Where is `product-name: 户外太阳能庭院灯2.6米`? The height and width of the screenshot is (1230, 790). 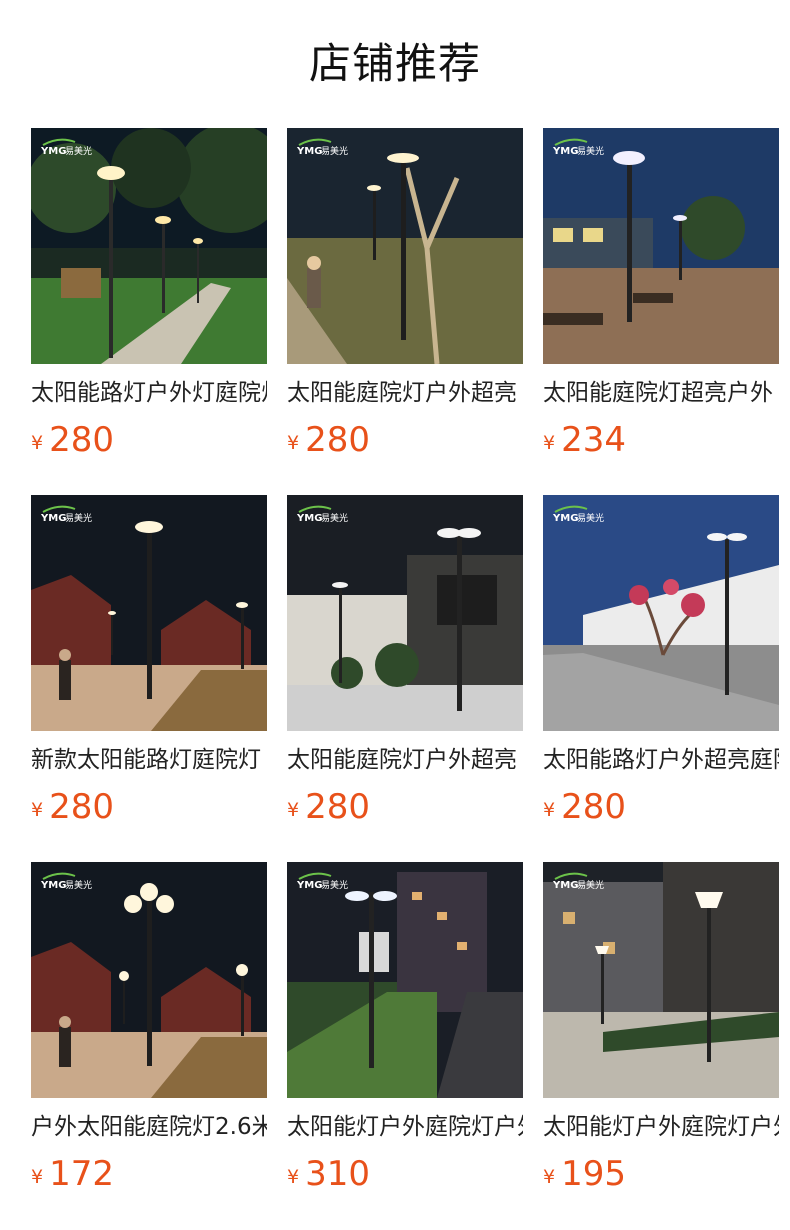 product-name: 户外太阳能庭院灯2.6米 is located at coordinates (149, 1127).